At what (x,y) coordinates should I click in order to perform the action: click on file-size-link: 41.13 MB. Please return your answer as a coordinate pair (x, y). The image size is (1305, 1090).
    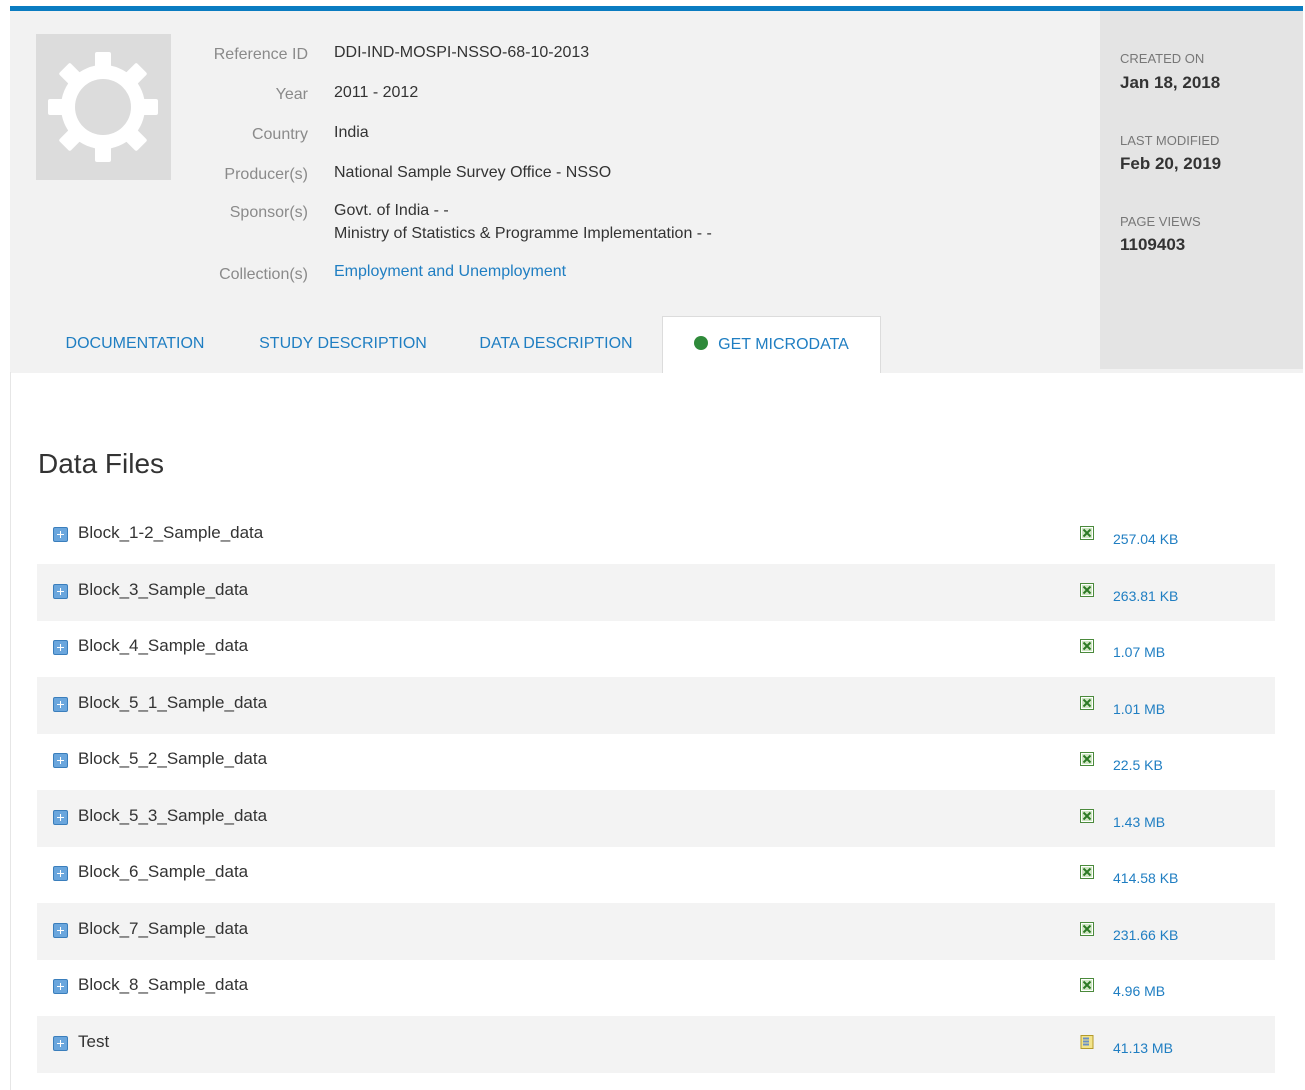
    Looking at the image, I should click on (1143, 1048).